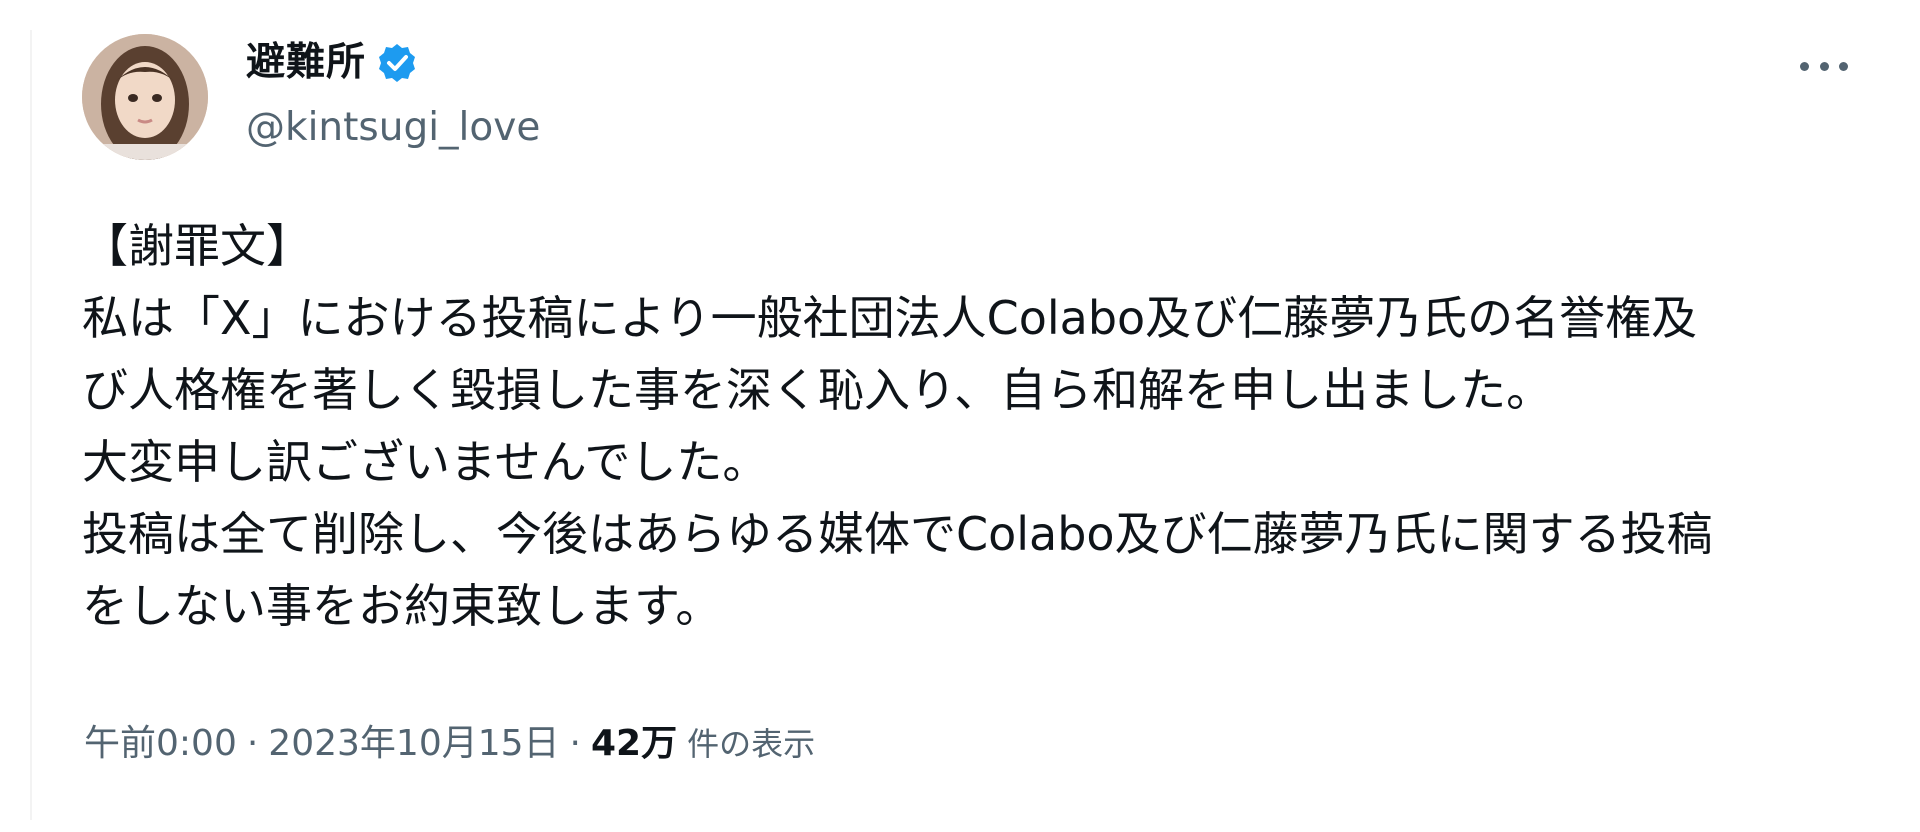  Describe the element at coordinates (31, 425) in the screenshot. I see `left-divider` at that location.